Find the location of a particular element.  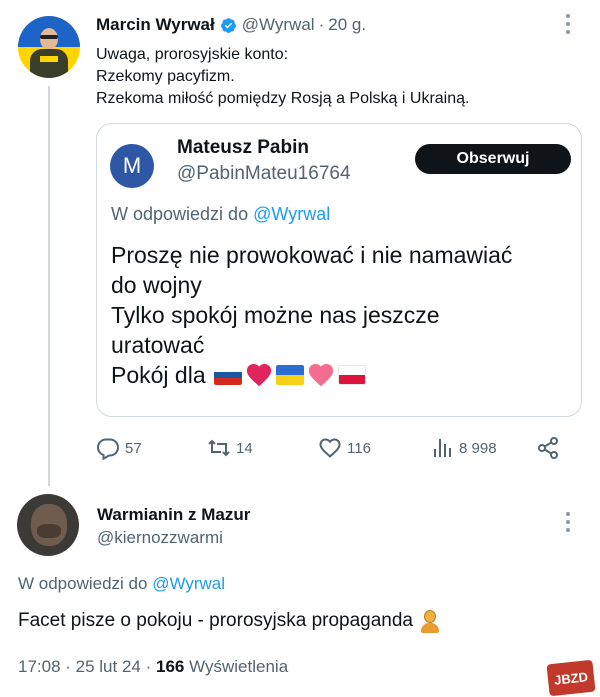

quoted-author-handle: @PabinMateu16764 is located at coordinates (264, 174).